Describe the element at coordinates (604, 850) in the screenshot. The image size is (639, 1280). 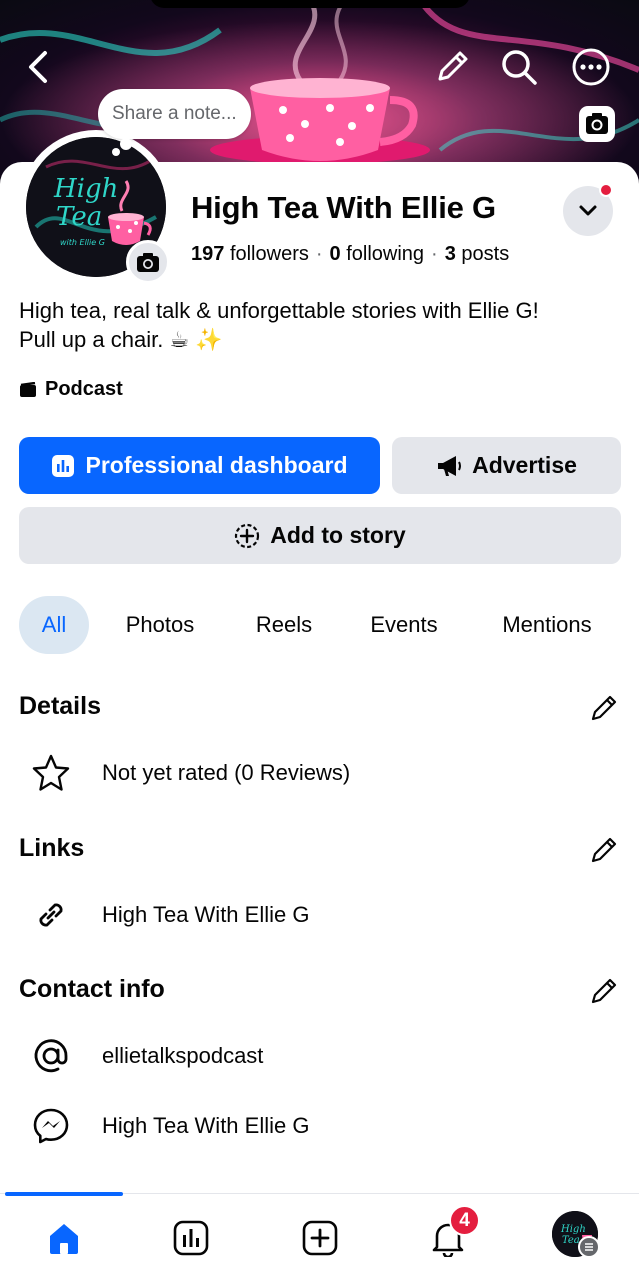
I see `edit-links-icon` at that location.